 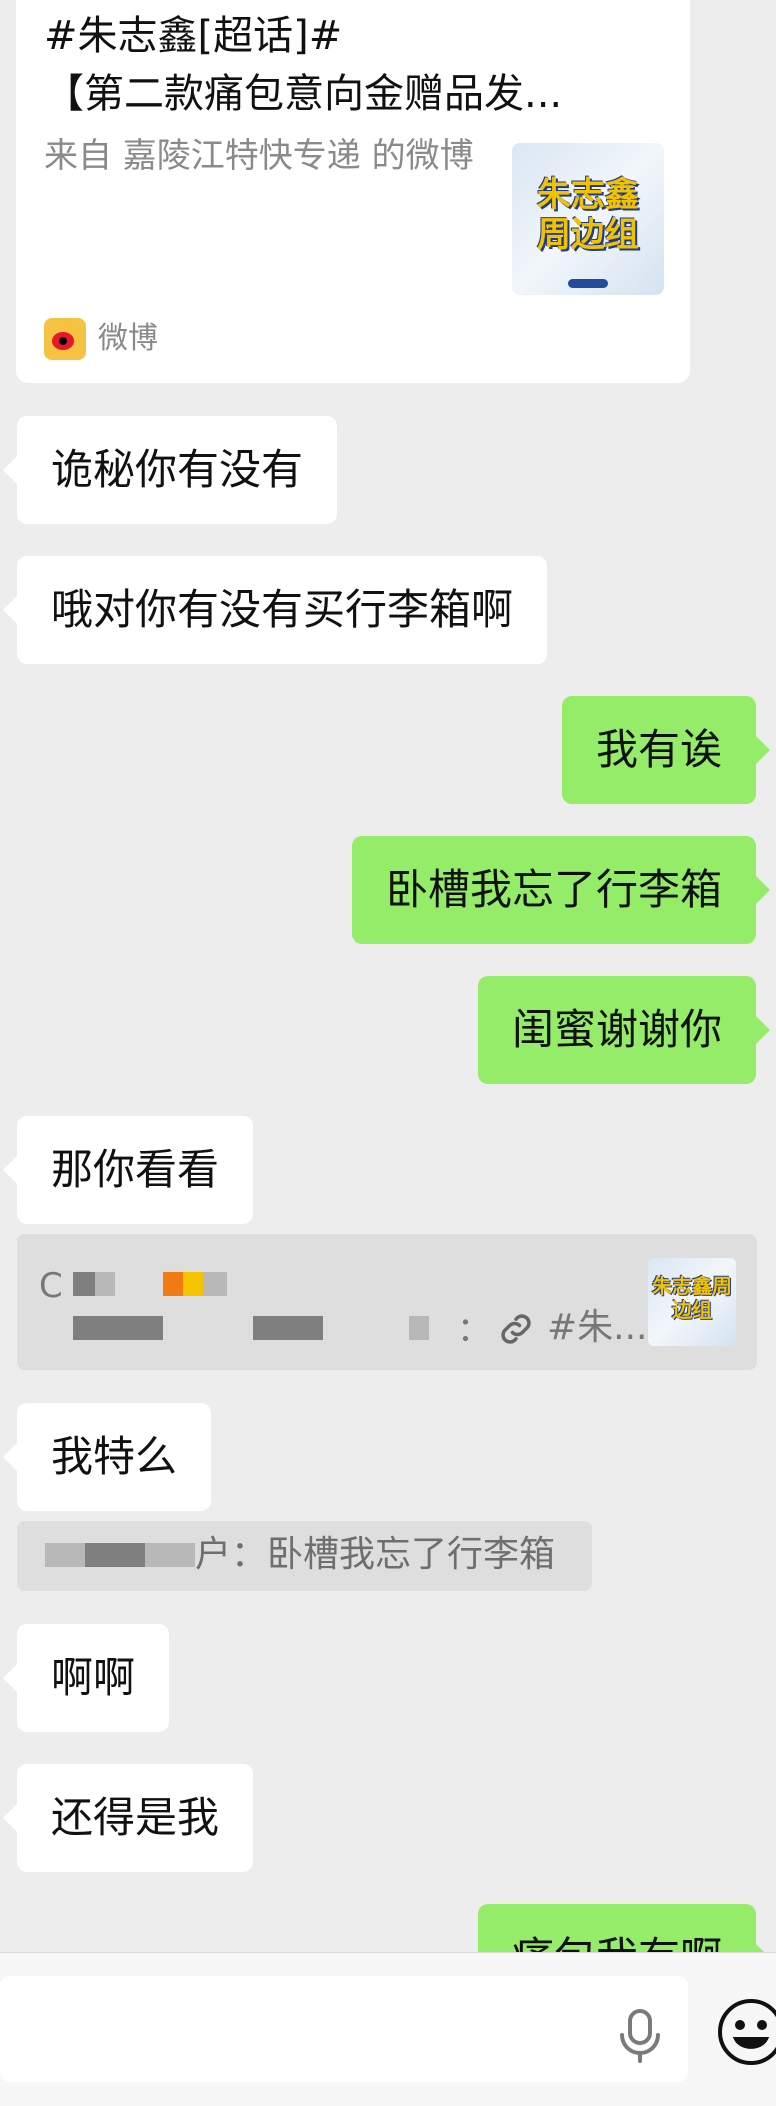 I want to click on message-bubble: 卧槽我忘了行李箱, so click(x=561, y=890).